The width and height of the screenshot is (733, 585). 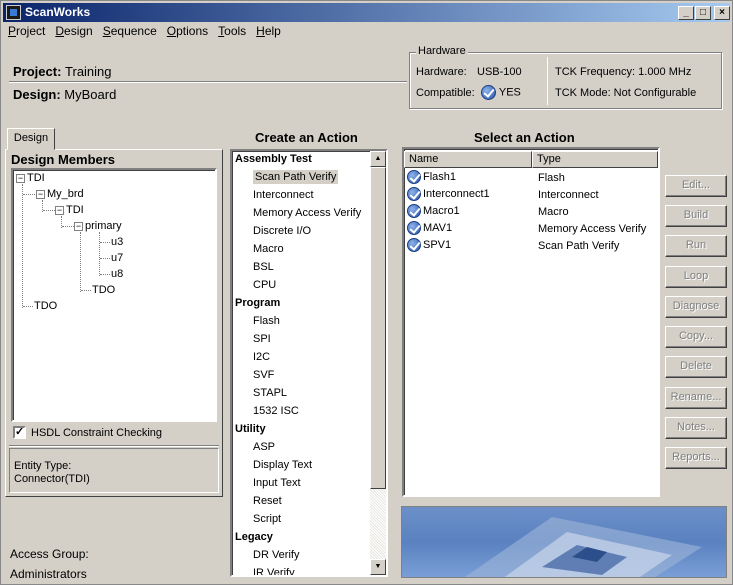 What do you see at coordinates (261, 394) in the screenshot?
I see `action-stapl: STAPL` at bounding box center [261, 394].